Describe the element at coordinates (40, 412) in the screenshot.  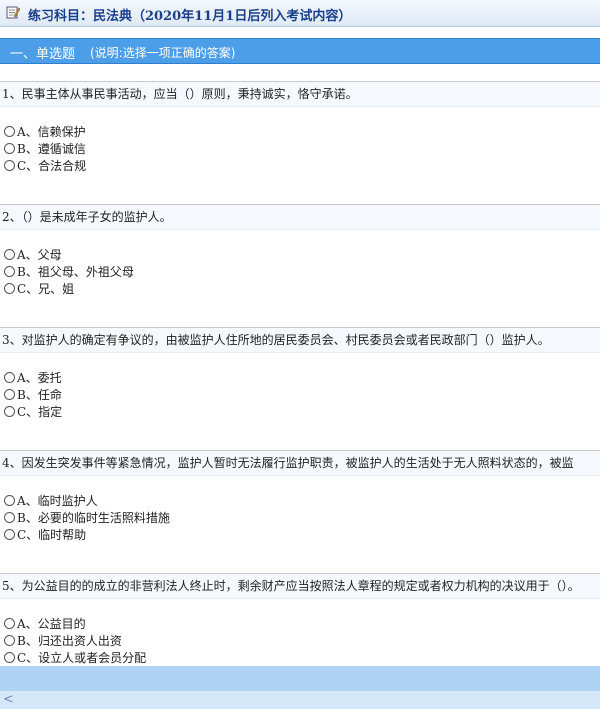
I see `option-label: C、指定` at that location.